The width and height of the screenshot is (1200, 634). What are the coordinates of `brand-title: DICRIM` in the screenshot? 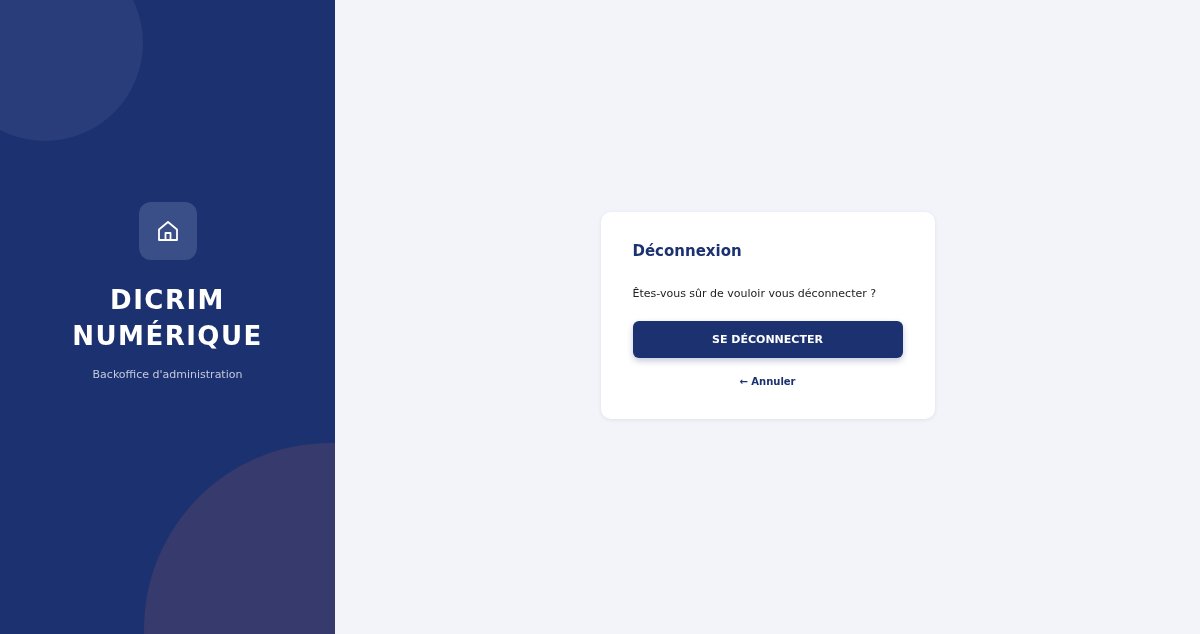 It's located at (167, 300).